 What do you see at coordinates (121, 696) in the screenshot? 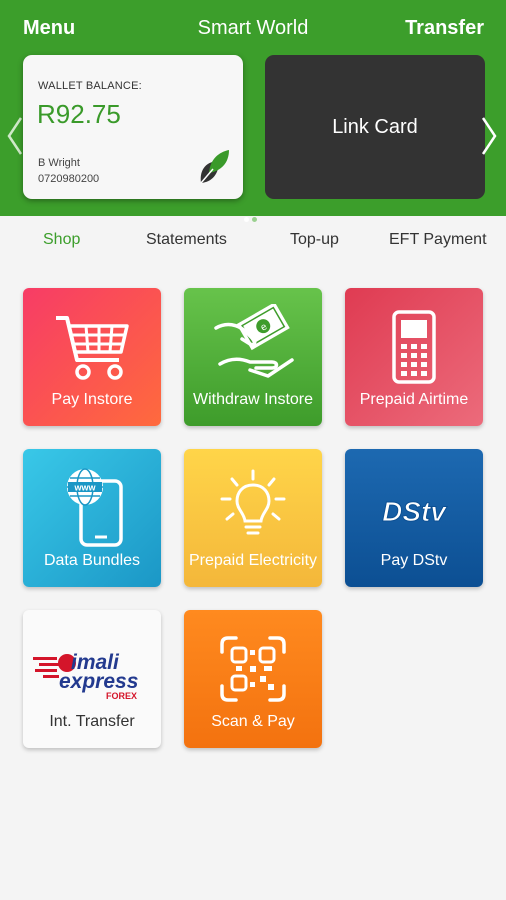
I see `svg-text: FOREX` at bounding box center [121, 696].